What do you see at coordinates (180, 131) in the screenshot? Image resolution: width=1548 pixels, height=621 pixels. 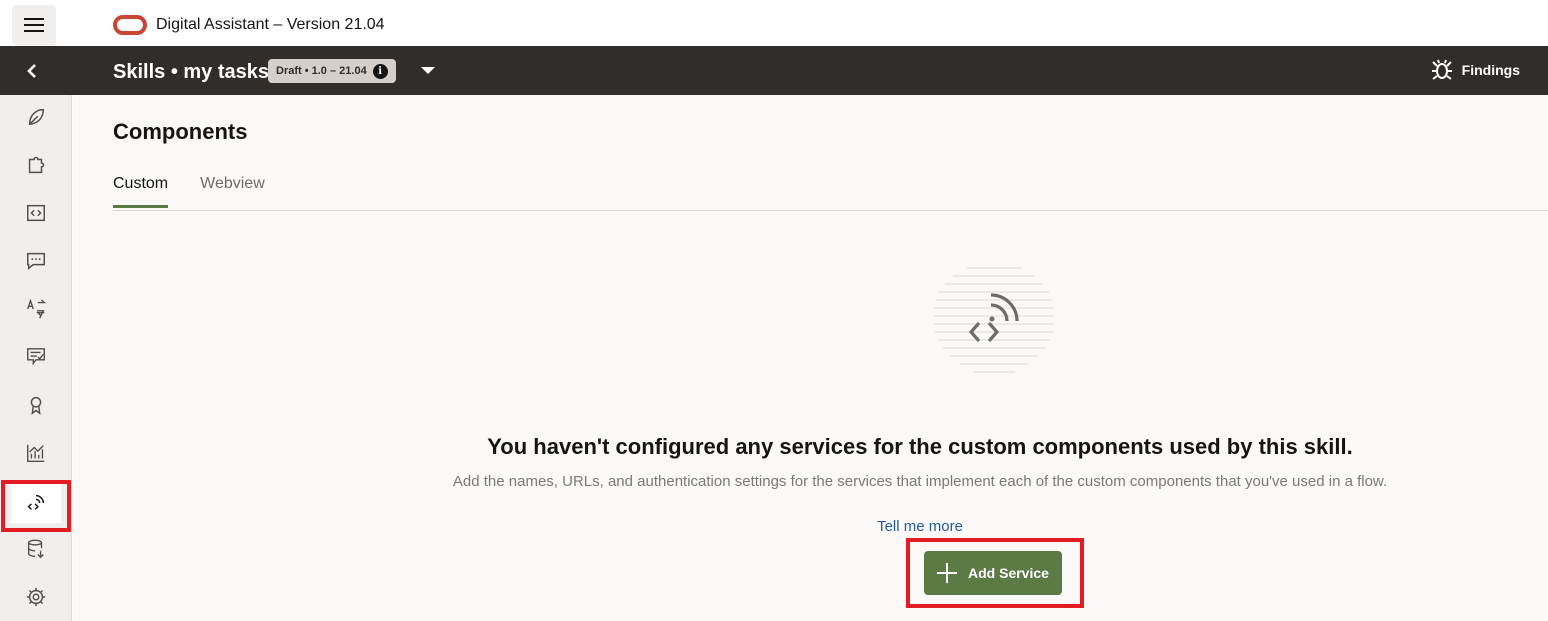 I see `page-title: Components` at bounding box center [180, 131].